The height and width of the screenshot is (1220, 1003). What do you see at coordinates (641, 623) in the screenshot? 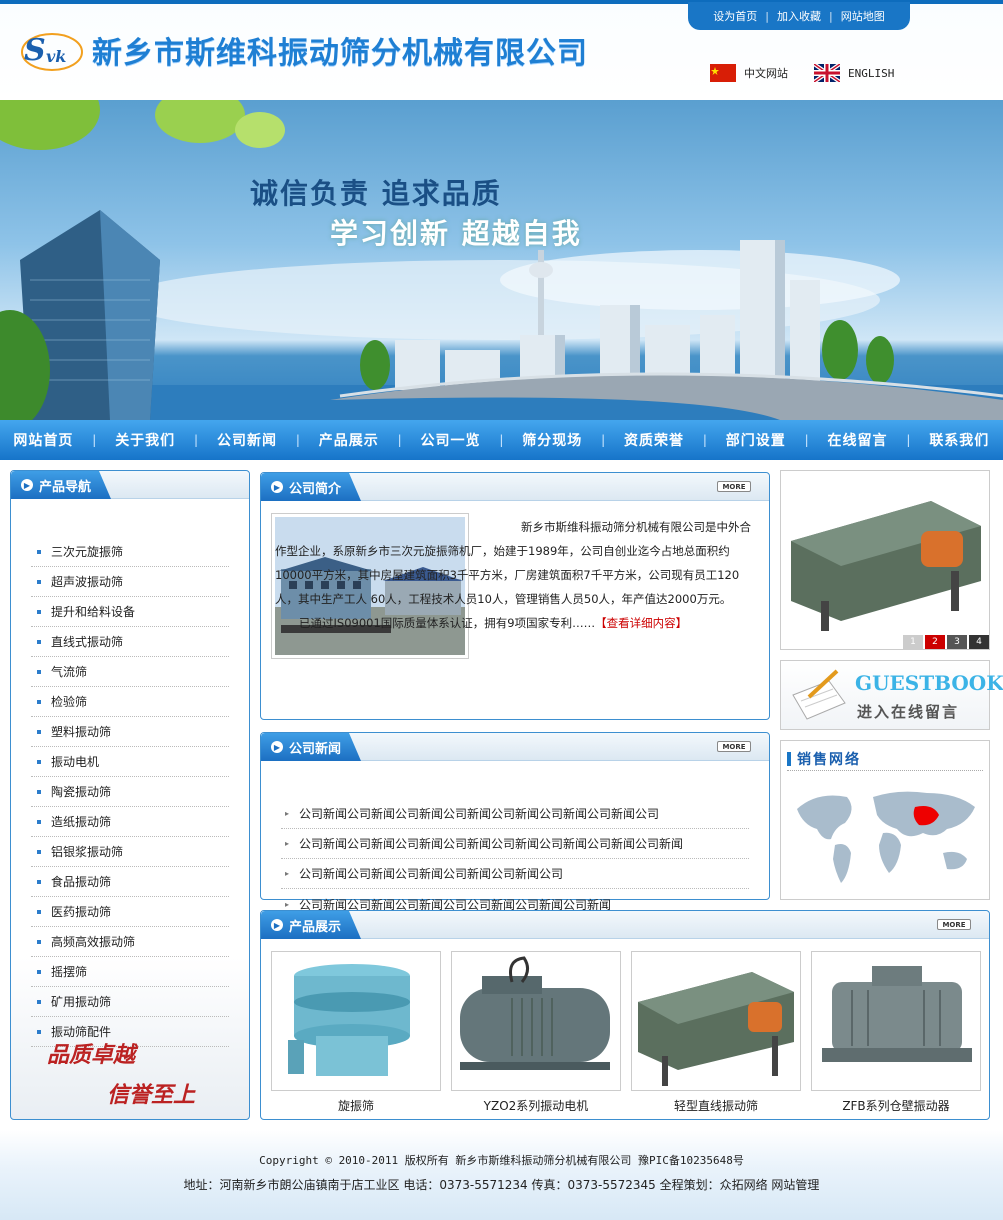
I see `intro-detail-link: 【查看详细内容】` at bounding box center [641, 623].